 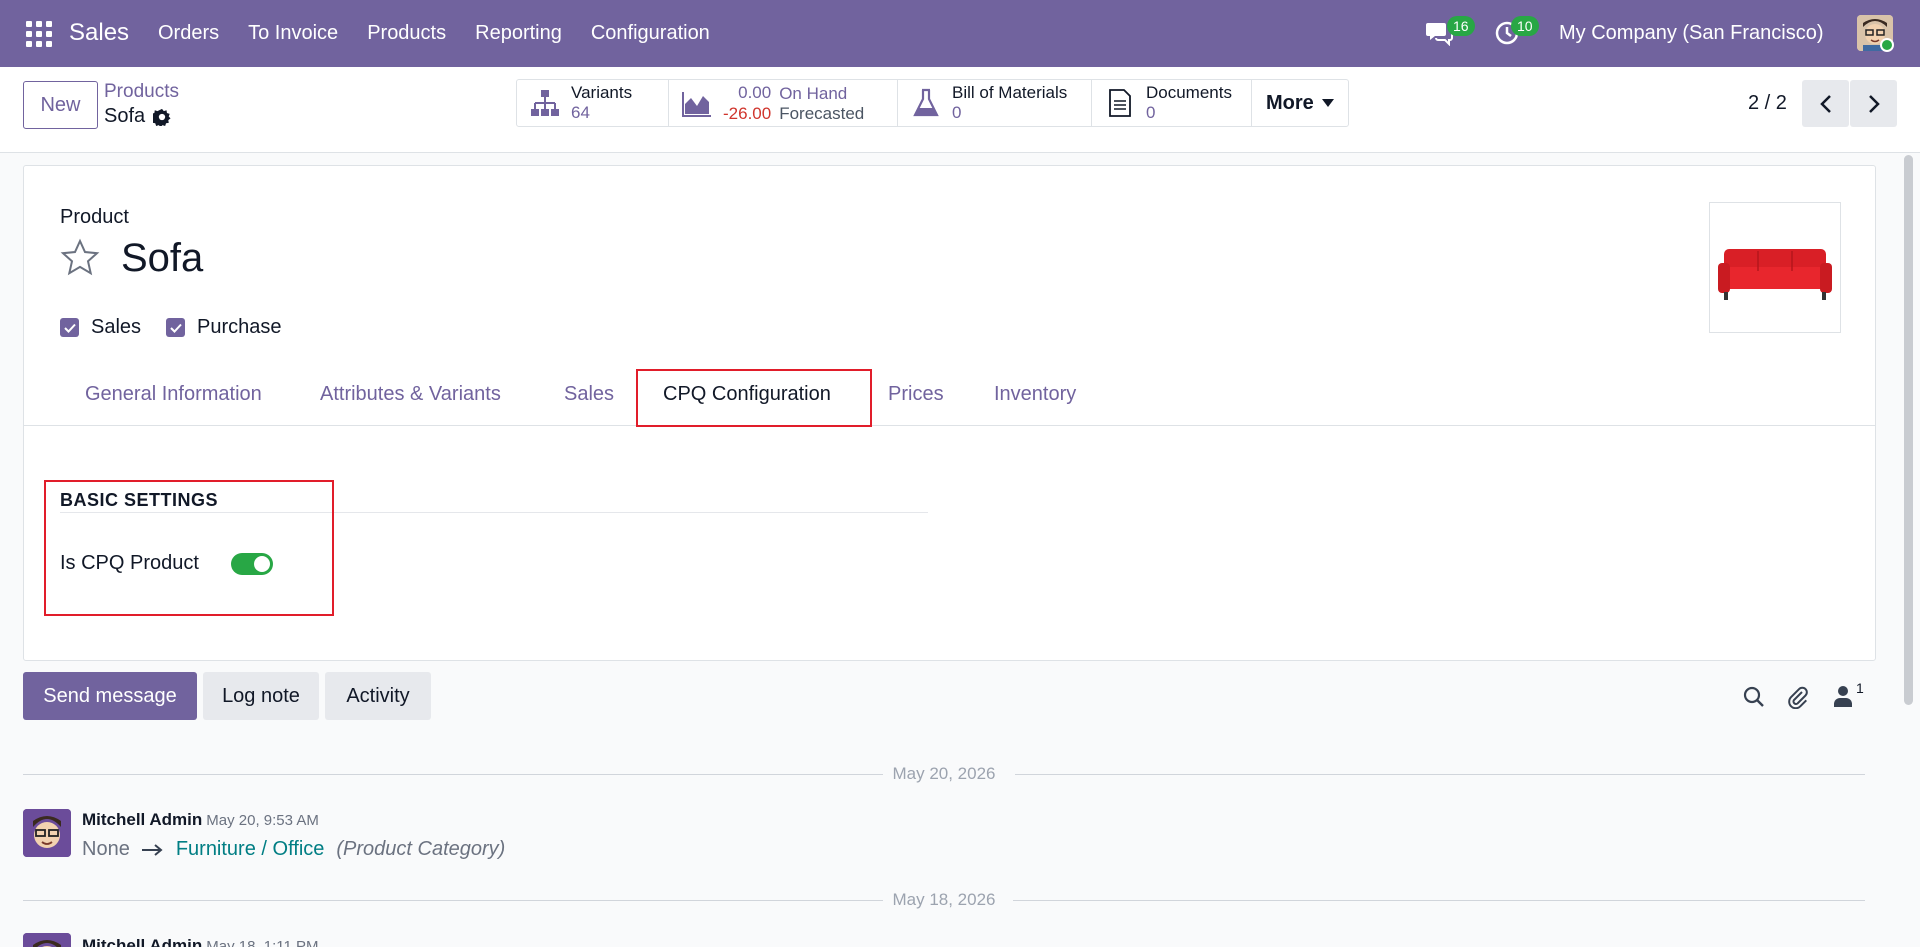 I want to click on followers-count: 1, so click(x=1860, y=688).